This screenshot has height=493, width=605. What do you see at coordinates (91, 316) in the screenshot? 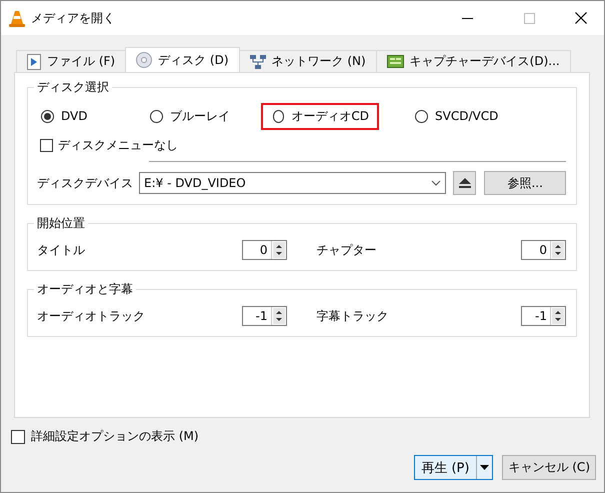
I see `field-label: オーディオトラック` at bounding box center [91, 316].